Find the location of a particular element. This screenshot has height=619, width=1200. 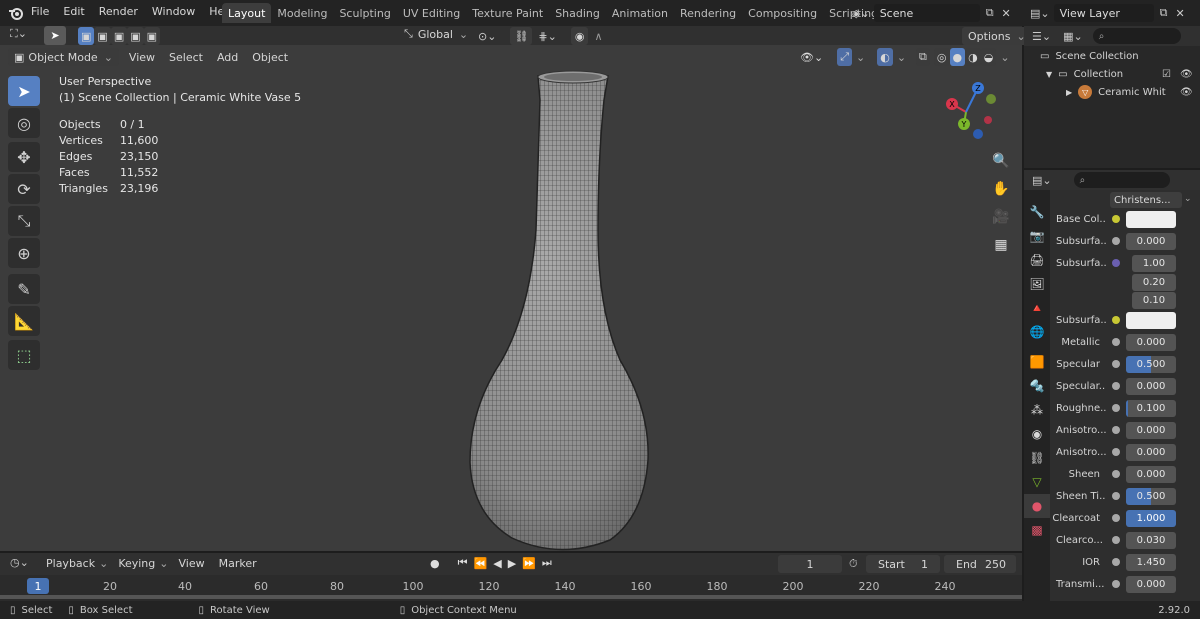

outliner-search-input: ⌕ is located at coordinates (1136, 36).